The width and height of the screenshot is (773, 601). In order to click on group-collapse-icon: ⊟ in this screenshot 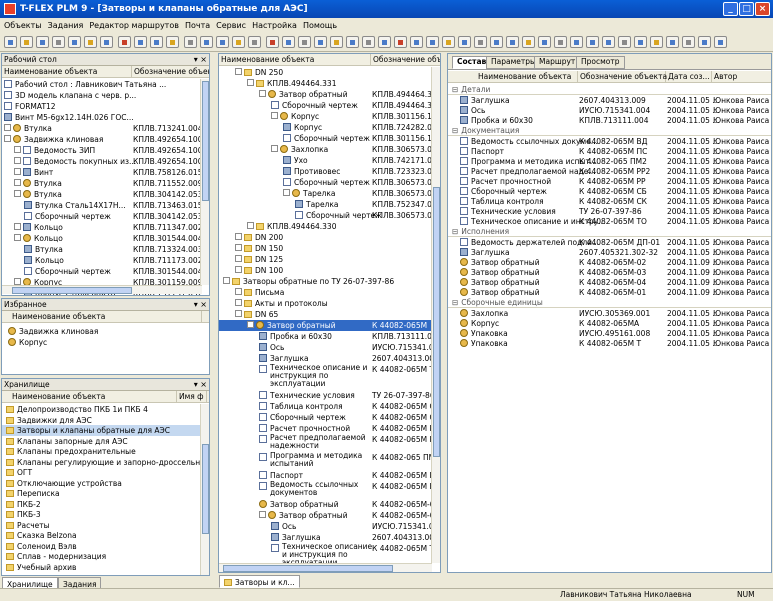, I will do `click(455, 231)`.